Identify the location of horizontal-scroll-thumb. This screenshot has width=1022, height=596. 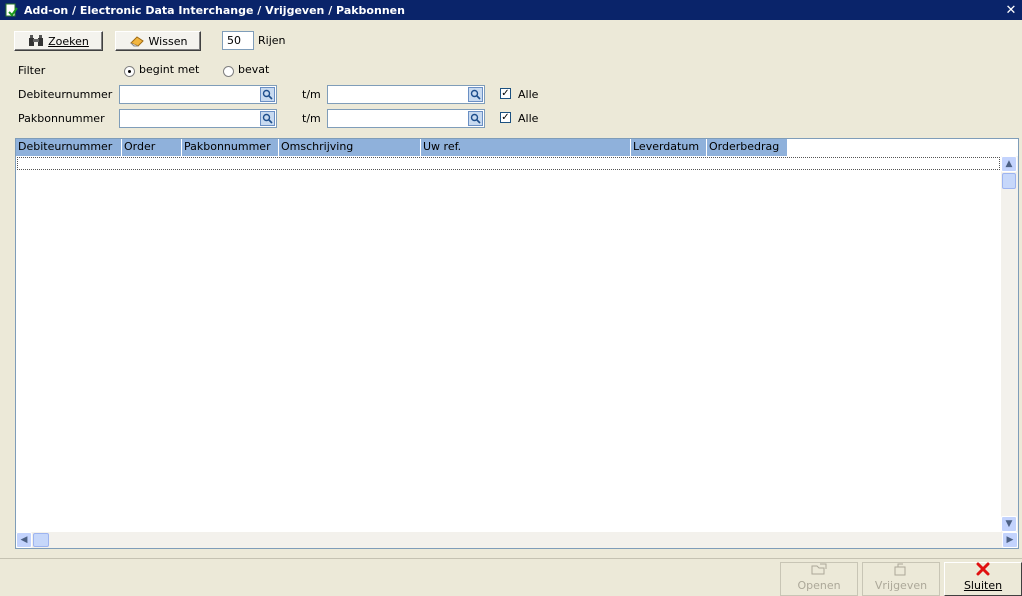
(41, 540).